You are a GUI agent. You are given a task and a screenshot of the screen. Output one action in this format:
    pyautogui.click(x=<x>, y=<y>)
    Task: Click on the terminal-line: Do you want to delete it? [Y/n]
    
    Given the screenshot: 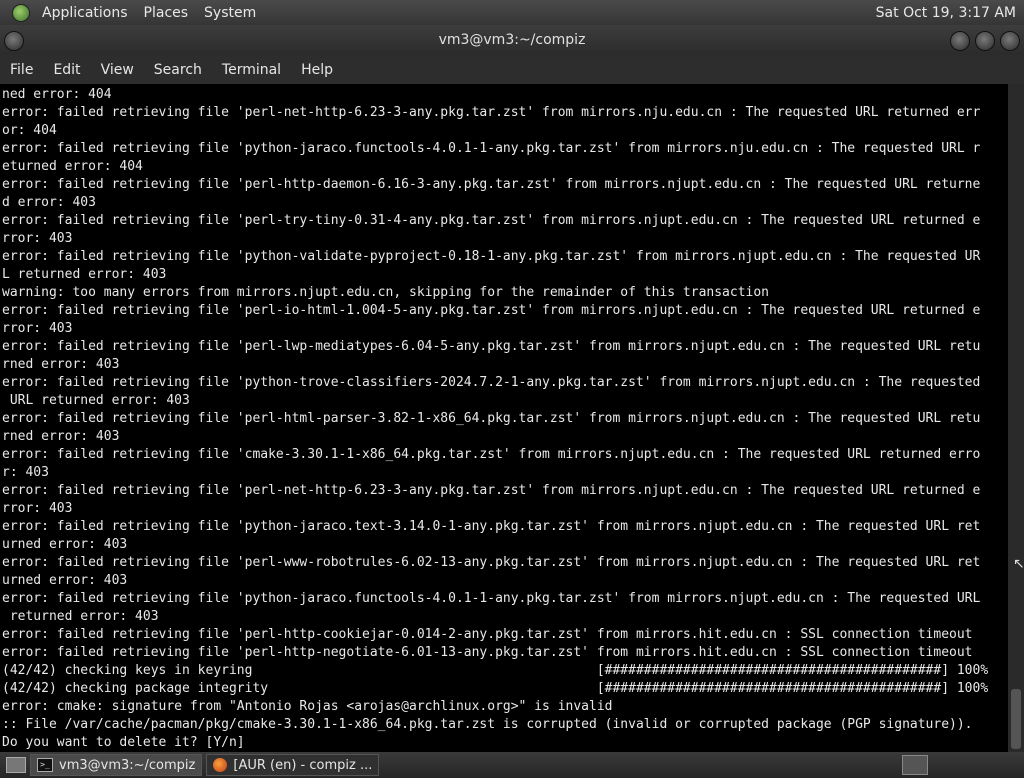 What is the action you would take?
    pyautogui.click(x=123, y=742)
    